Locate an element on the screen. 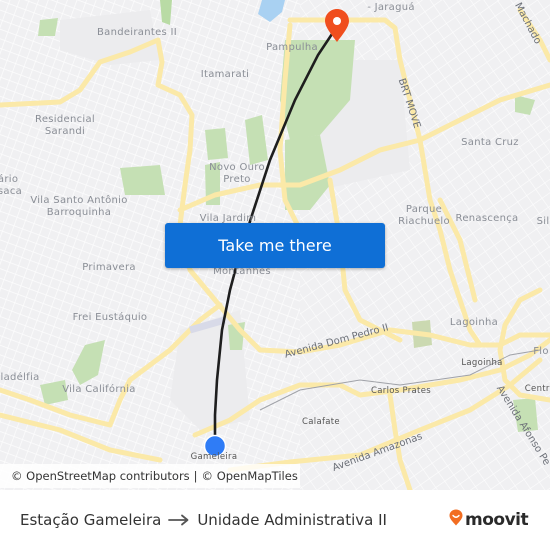 This screenshot has width=550, height=550. place-label: Residencial Sarandi is located at coordinates (65, 125).